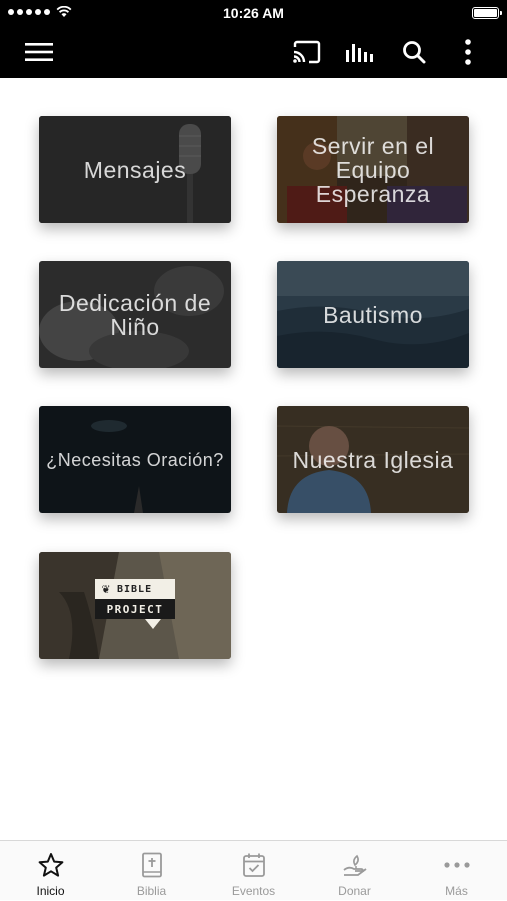 The width and height of the screenshot is (507, 901). What do you see at coordinates (51, 865) in the screenshot?
I see `star-icon` at bounding box center [51, 865].